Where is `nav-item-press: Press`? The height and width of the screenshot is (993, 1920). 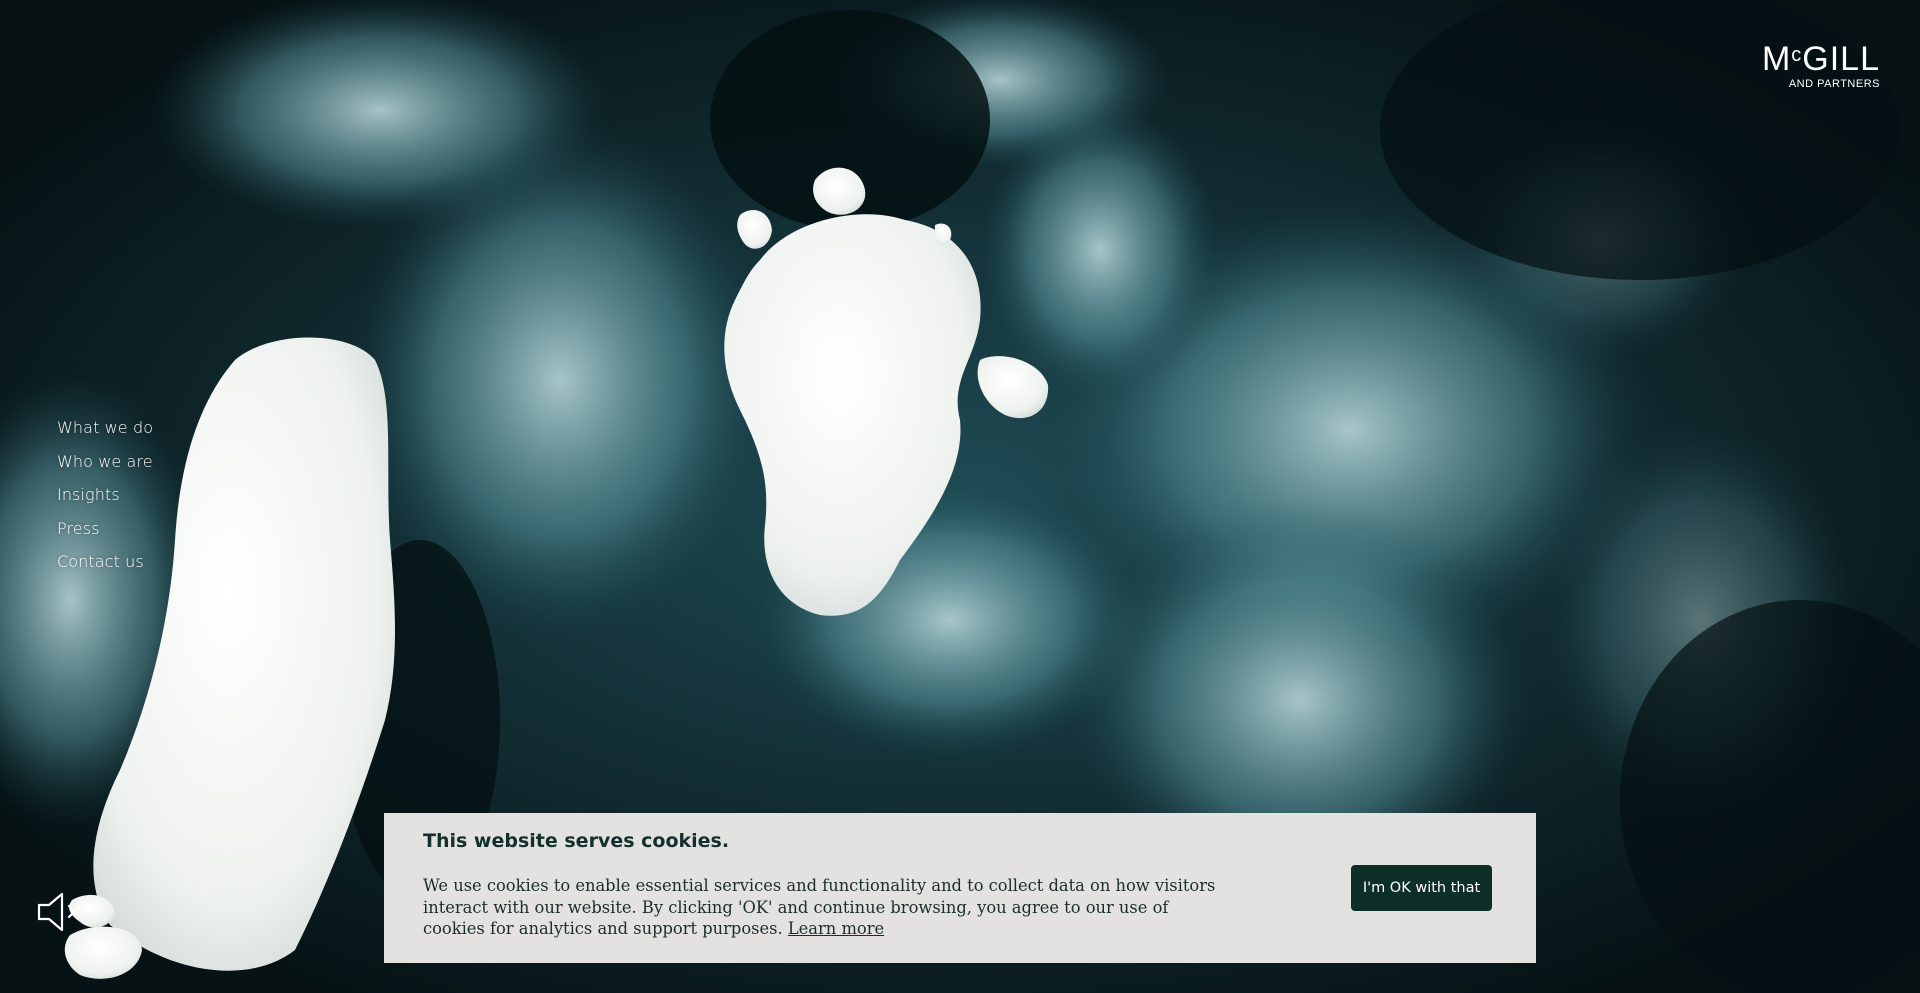
nav-item-press: Press is located at coordinates (105, 534).